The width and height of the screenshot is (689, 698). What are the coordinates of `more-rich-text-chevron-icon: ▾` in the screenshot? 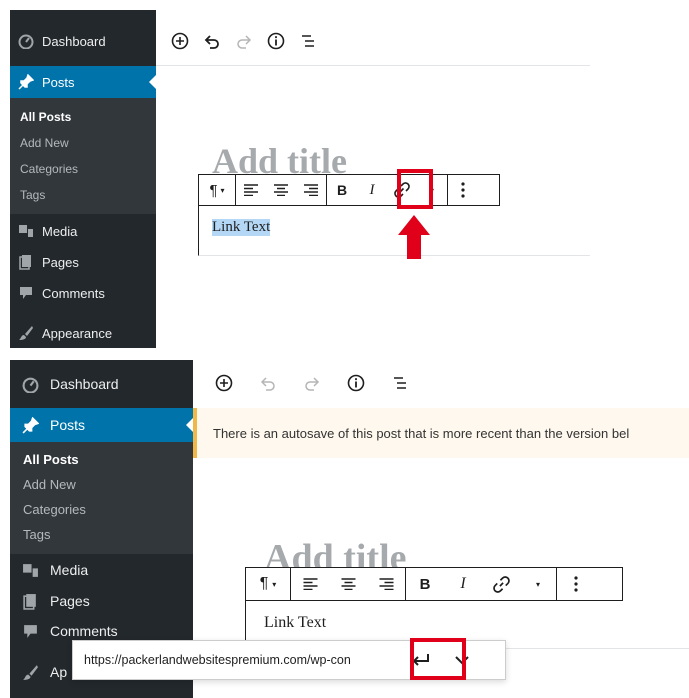 It's located at (538, 584).